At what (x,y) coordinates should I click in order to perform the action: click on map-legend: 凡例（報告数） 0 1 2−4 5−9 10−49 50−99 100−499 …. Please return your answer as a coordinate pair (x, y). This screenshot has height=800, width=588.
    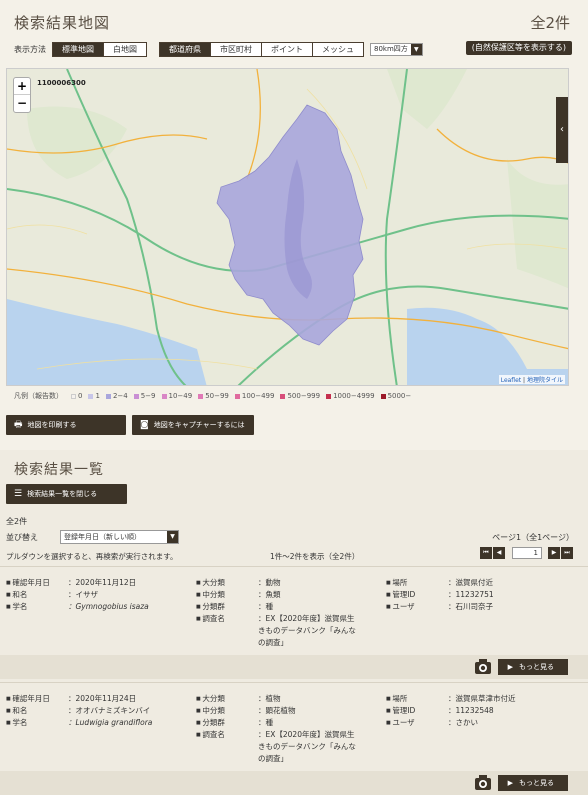
    Looking at the image, I should click on (215, 396).